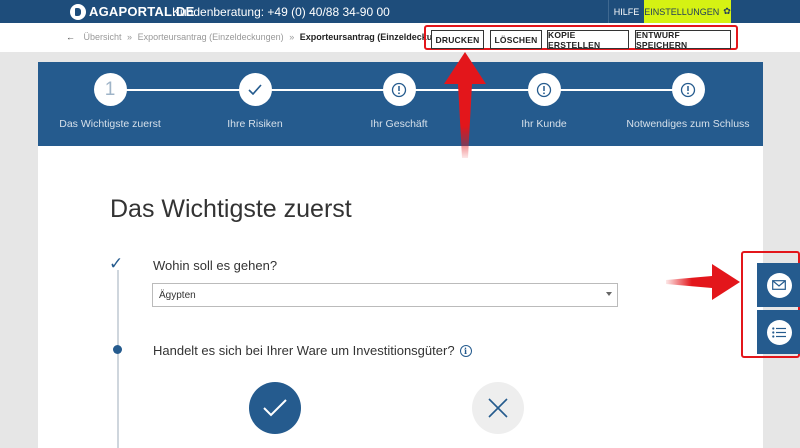 The width and height of the screenshot is (800, 448). I want to click on chevron-down-icon, so click(609, 294).